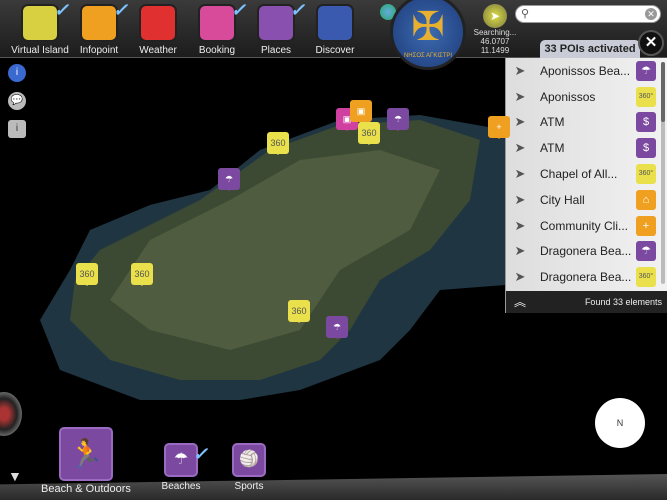  I want to click on scrollbar, so click(663, 173).